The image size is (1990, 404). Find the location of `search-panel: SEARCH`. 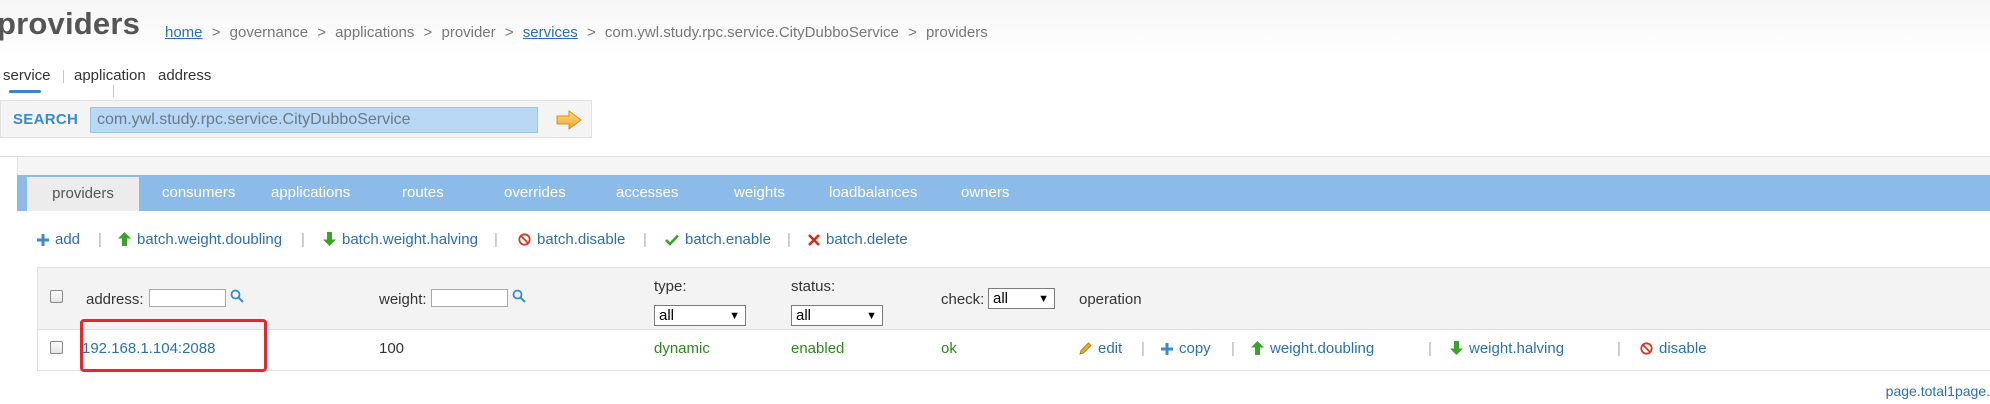

search-panel: SEARCH is located at coordinates (296, 119).